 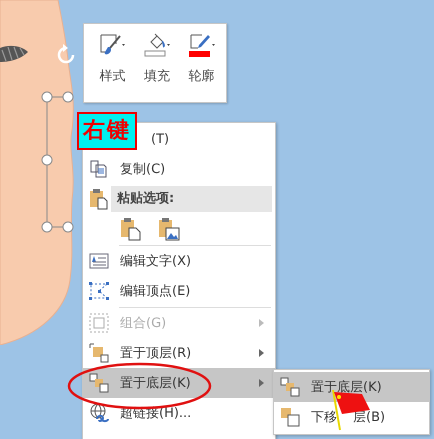 I want to click on globe-link-icon, so click(x=99, y=413).